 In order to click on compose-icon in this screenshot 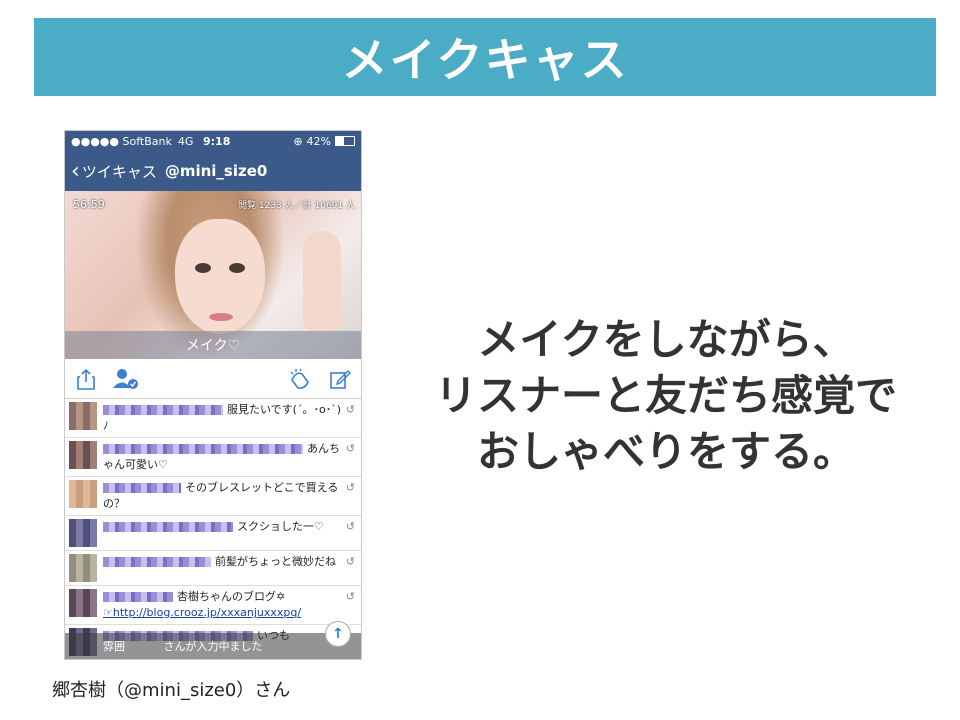, I will do `click(340, 379)`.